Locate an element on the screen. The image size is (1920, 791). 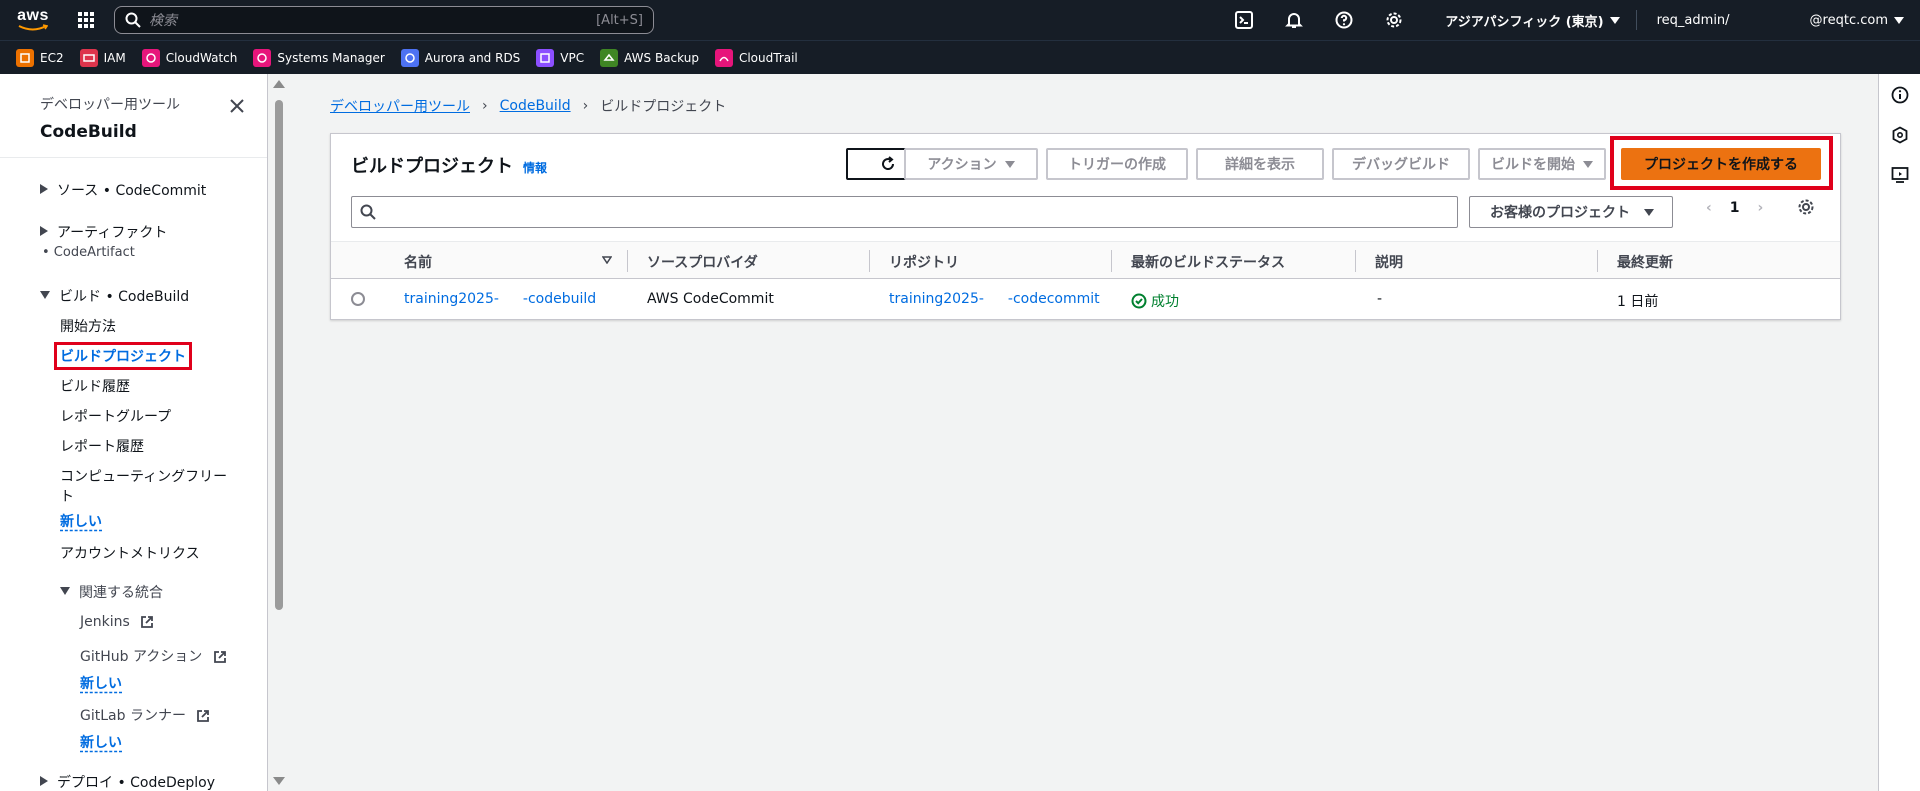
favorite-aurora-rds: Aurora and RDS is located at coordinates (460, 57).